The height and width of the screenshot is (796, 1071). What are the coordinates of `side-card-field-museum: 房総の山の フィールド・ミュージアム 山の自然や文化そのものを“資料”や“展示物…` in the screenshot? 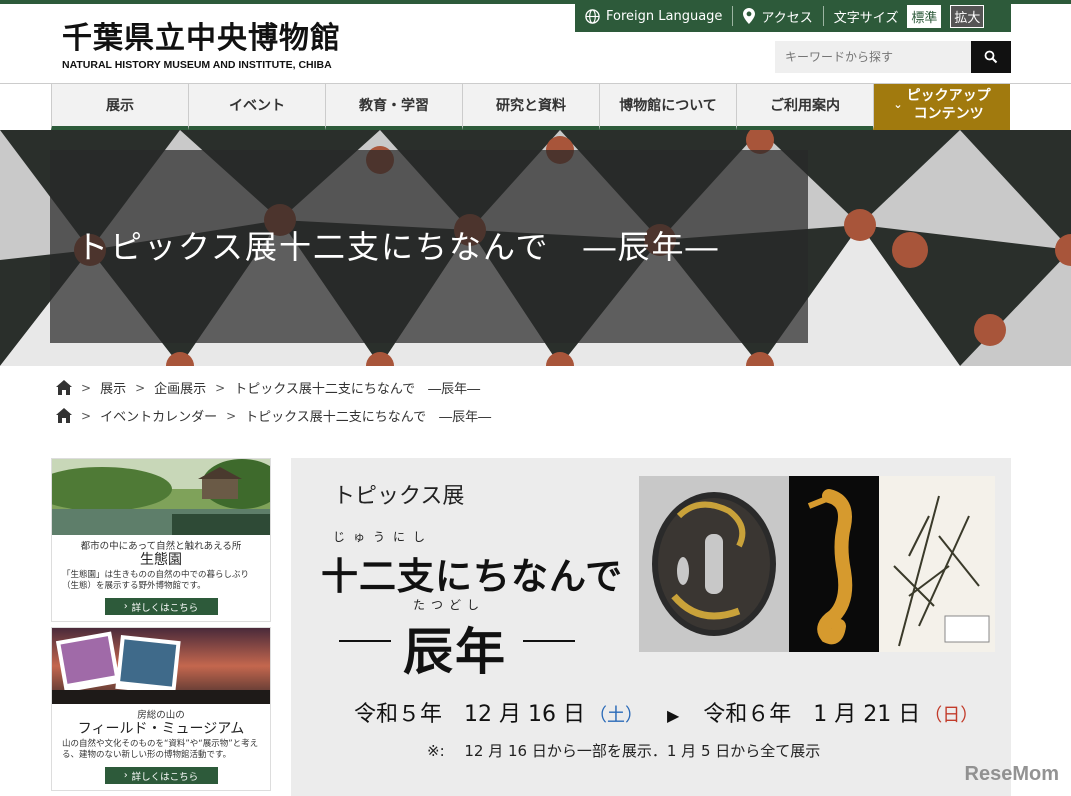 It's located at (161, 709).